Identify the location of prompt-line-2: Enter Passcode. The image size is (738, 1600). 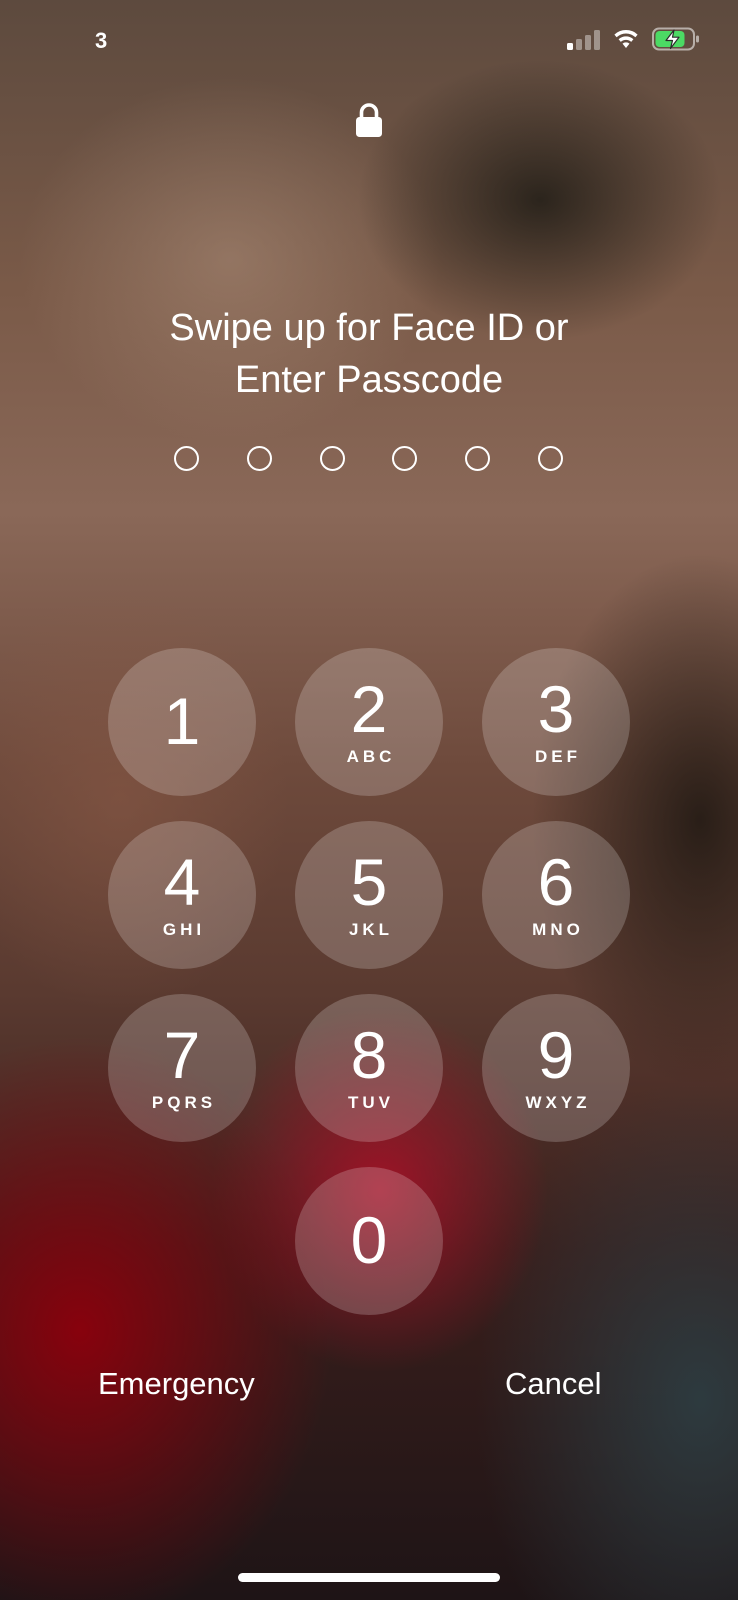
(369, 380).